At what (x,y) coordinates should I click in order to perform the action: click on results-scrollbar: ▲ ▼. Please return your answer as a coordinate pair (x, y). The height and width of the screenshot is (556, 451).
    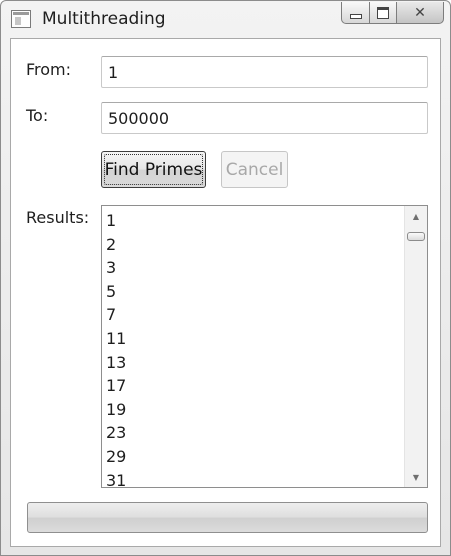
    Looking at the image, I should click on (415, 346).